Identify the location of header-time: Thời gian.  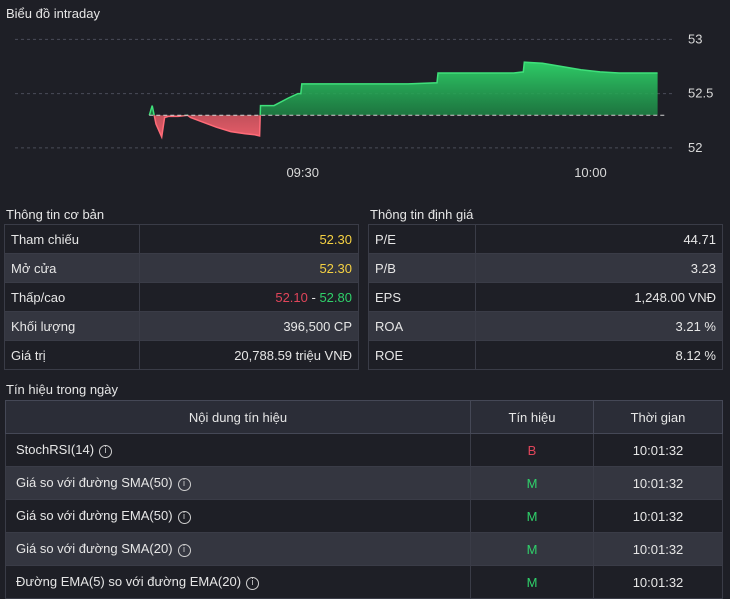
(658, 417).